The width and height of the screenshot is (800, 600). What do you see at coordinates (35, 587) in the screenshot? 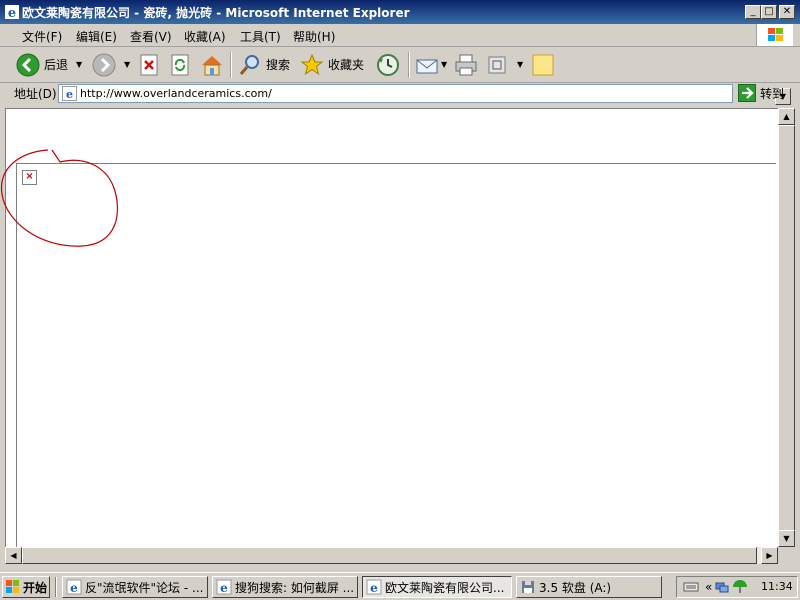
I see `start-label: 开始` at bounding box center [35, 587].